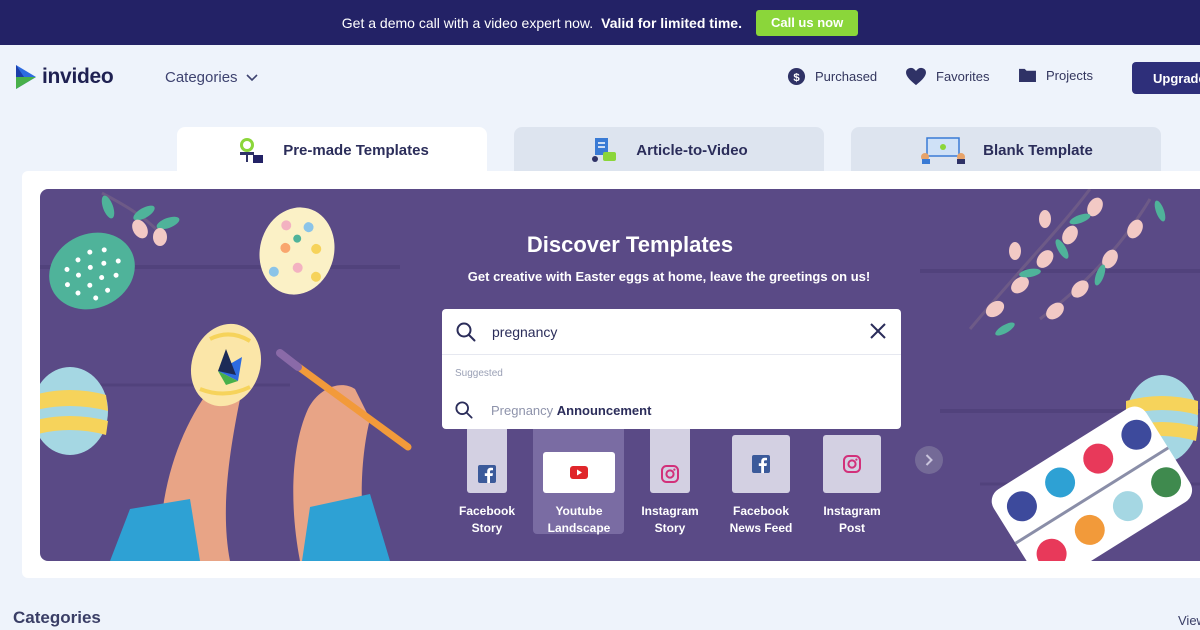  What do you see at coordinates (78, 76) in the screenshot?
I see `logo-text: invideo` at bounding box center [78, 76].